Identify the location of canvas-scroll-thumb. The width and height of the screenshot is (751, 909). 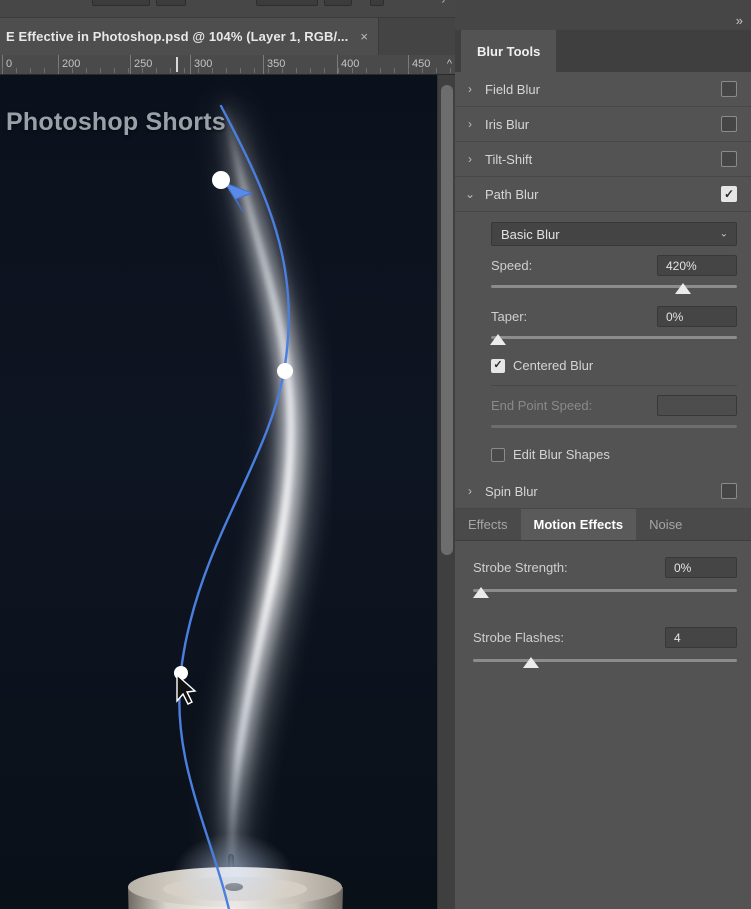
(447, 320).